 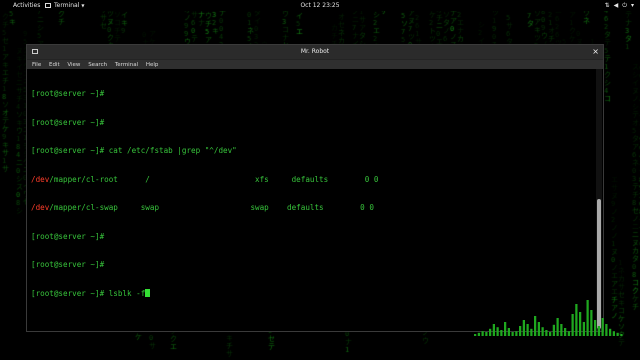 What do you see at coordinates (595, 52) in the screenshot?
I see `close-icon: ×` at bounding box center [595, 52].